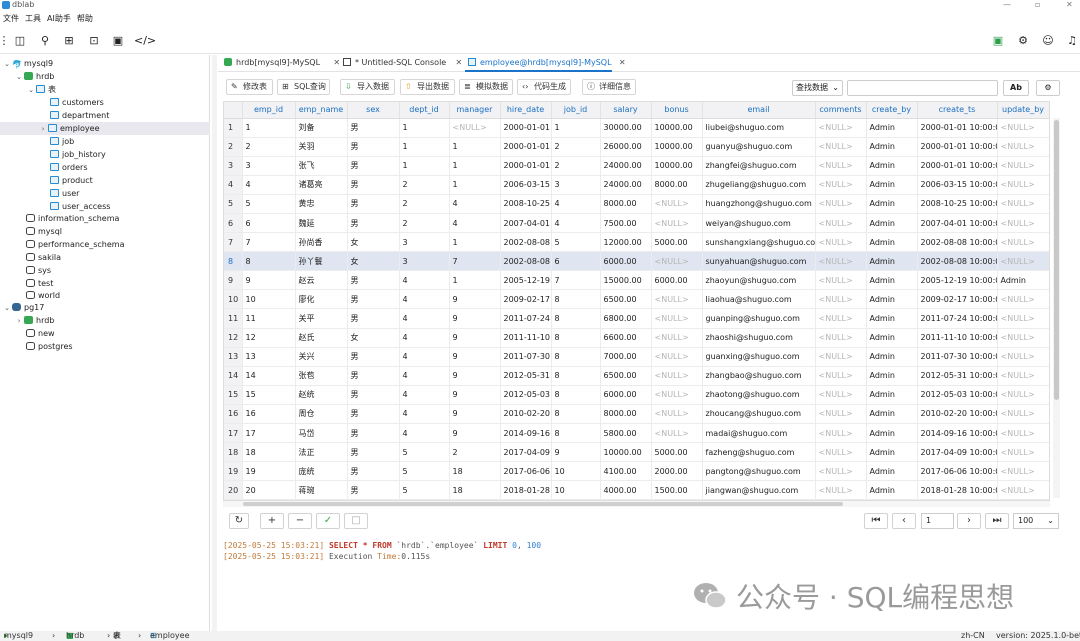 The height and width of the screenshot is (641, 1080). Describe the element at coordinates (759, 318) in the screenshot. I see `table-cell: guanping@shuguo.com` at that location.